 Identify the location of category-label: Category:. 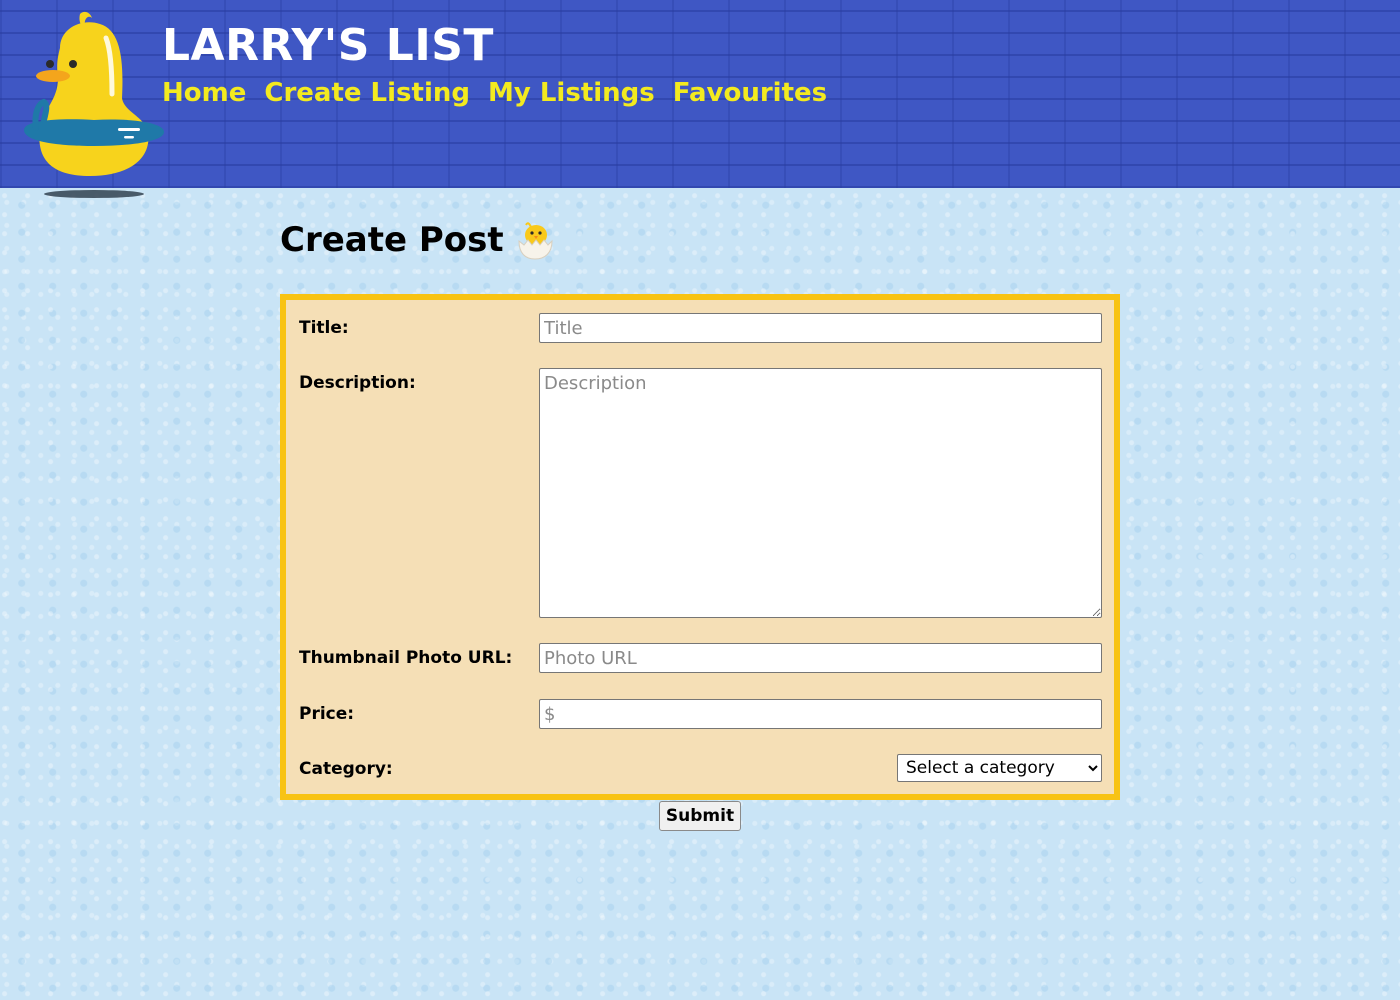
(346, 769).